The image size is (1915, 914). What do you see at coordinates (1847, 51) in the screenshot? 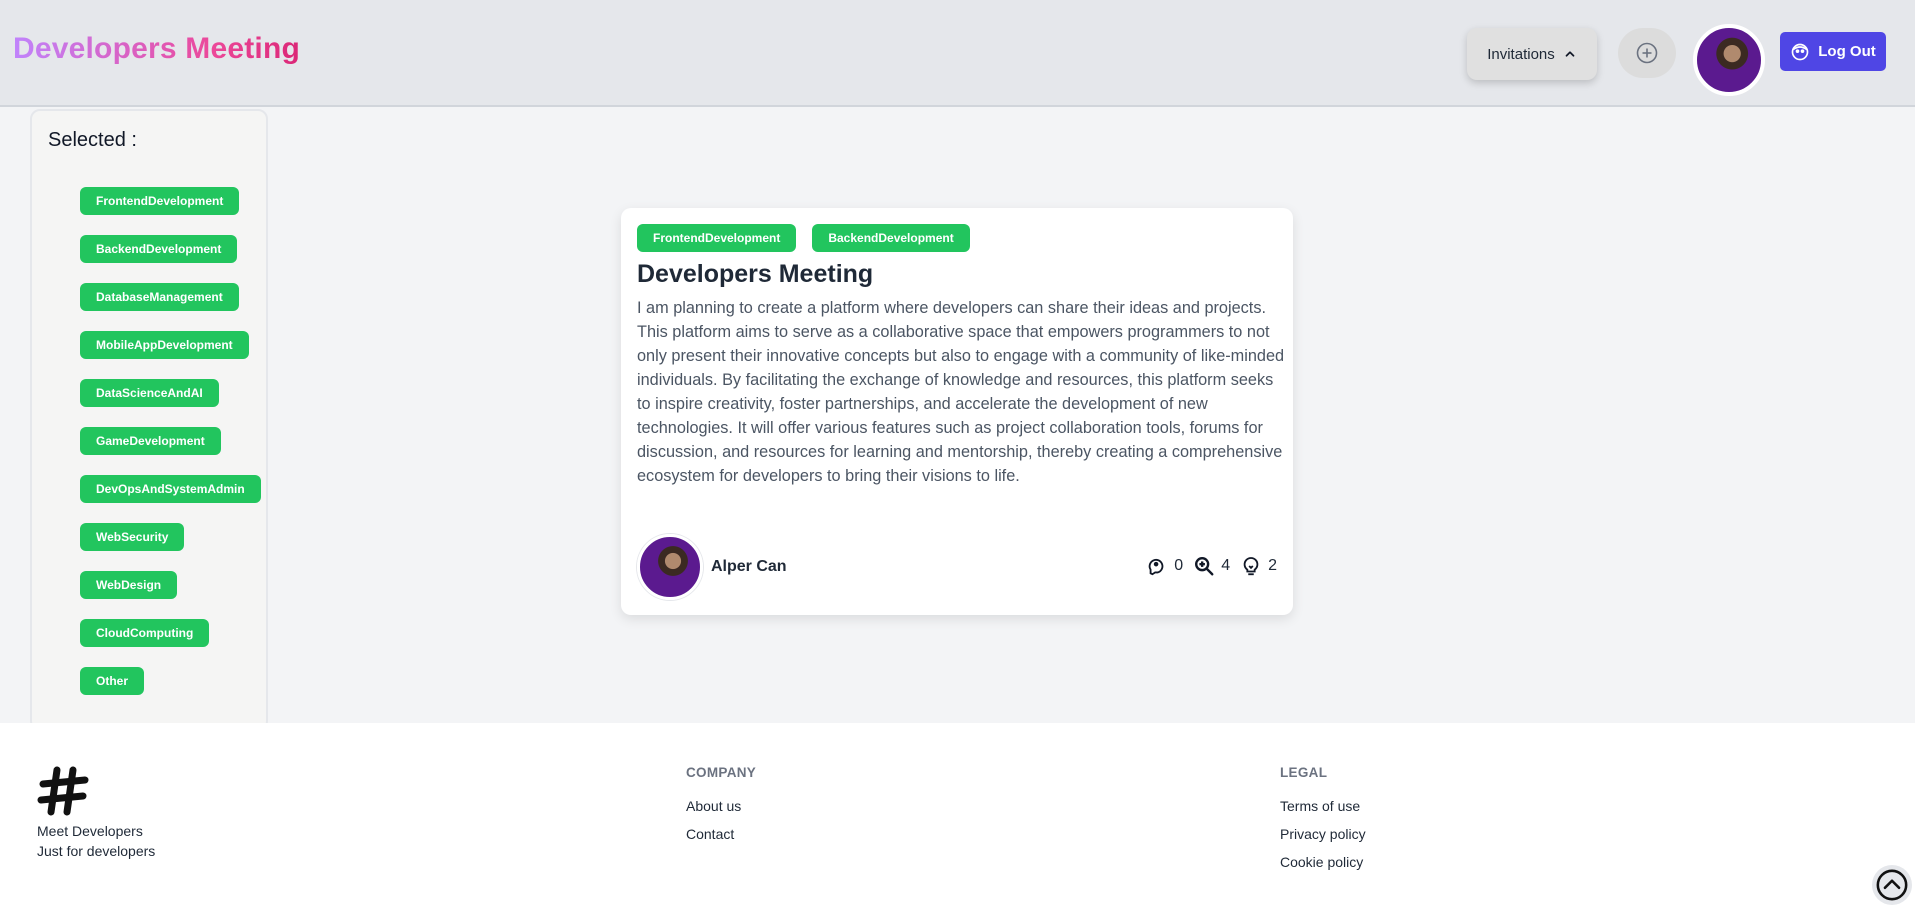
I see `logout-label: Log Out` at bounding box center [1847, 51].